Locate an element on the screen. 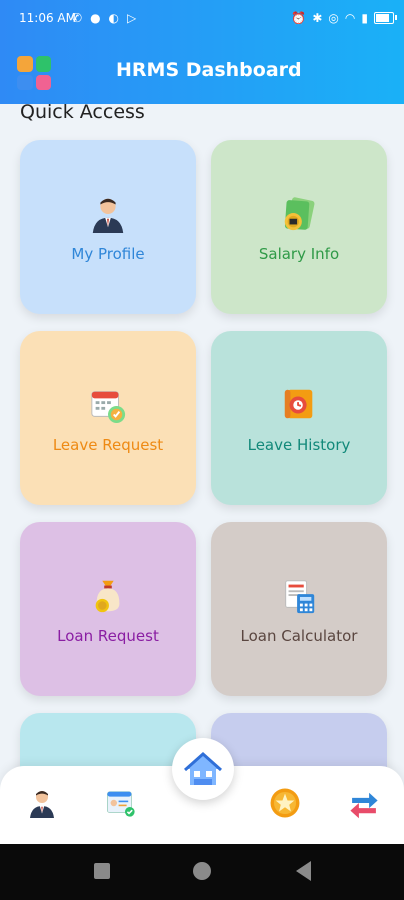 This screenshot has height=900, width=404. status-time: 11:06 AM is located at coordinates (47, 18).